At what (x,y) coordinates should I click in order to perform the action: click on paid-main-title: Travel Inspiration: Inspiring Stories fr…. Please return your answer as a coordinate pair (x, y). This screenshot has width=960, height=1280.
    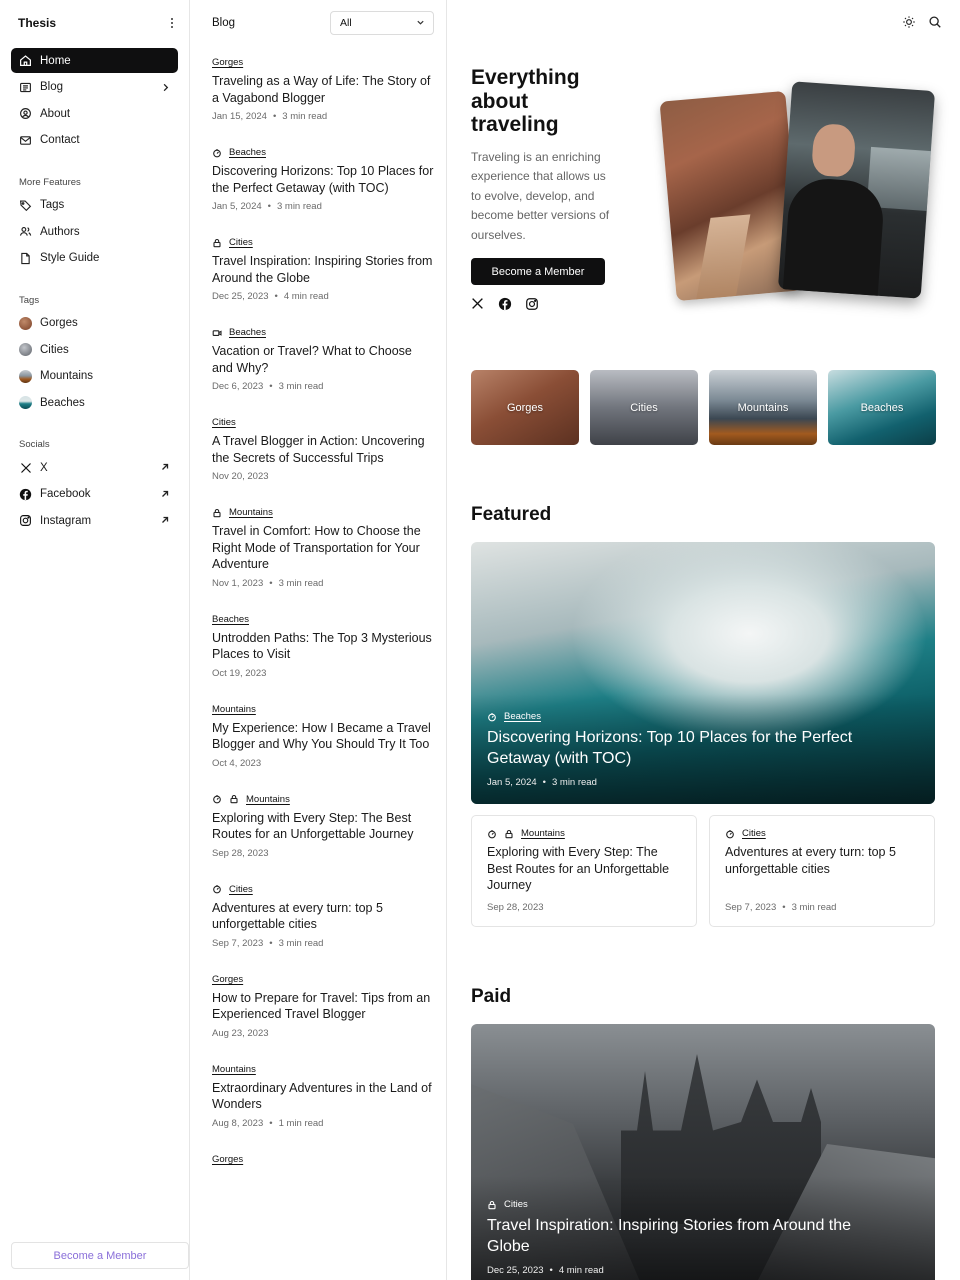
    Looking at the image, I should click on (691, 1236).